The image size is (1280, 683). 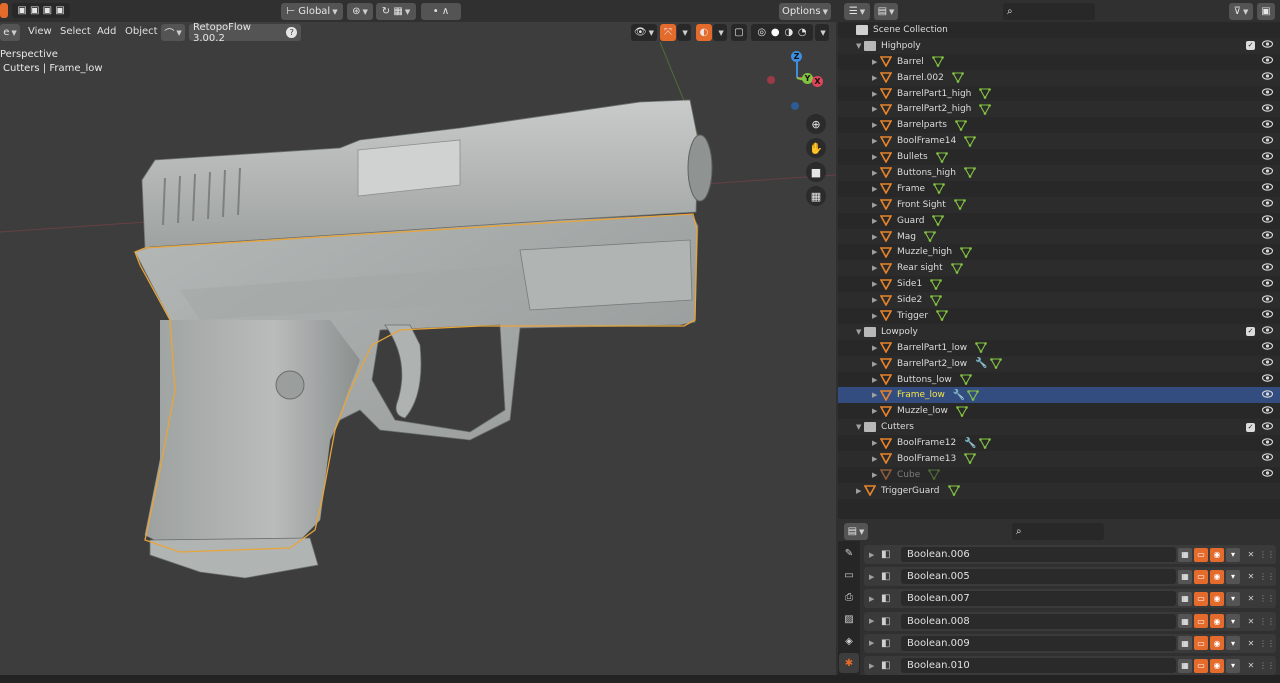 I want to click on outliner-item-triggerguard: ▶ TriggerGuard, so click(x=1059, y=490).